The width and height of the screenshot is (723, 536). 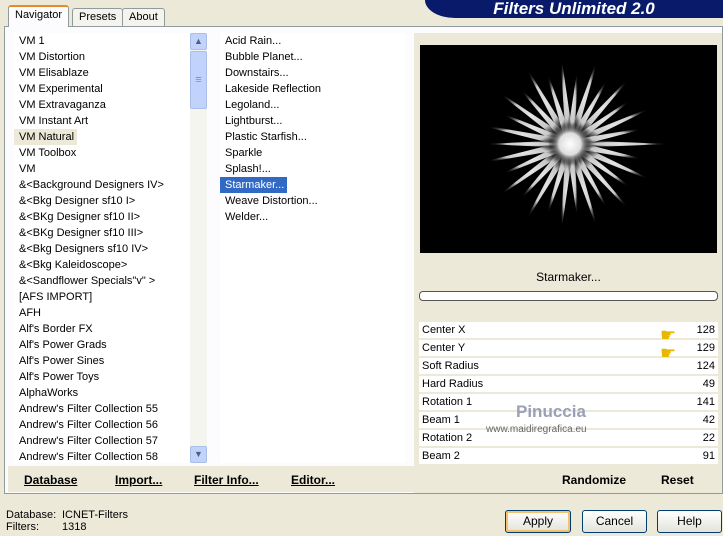 What do you see at coordinates (102, 105) in the screenshot?
I see `category-item: VM Extravaganza` at bounding box center [102, 105].